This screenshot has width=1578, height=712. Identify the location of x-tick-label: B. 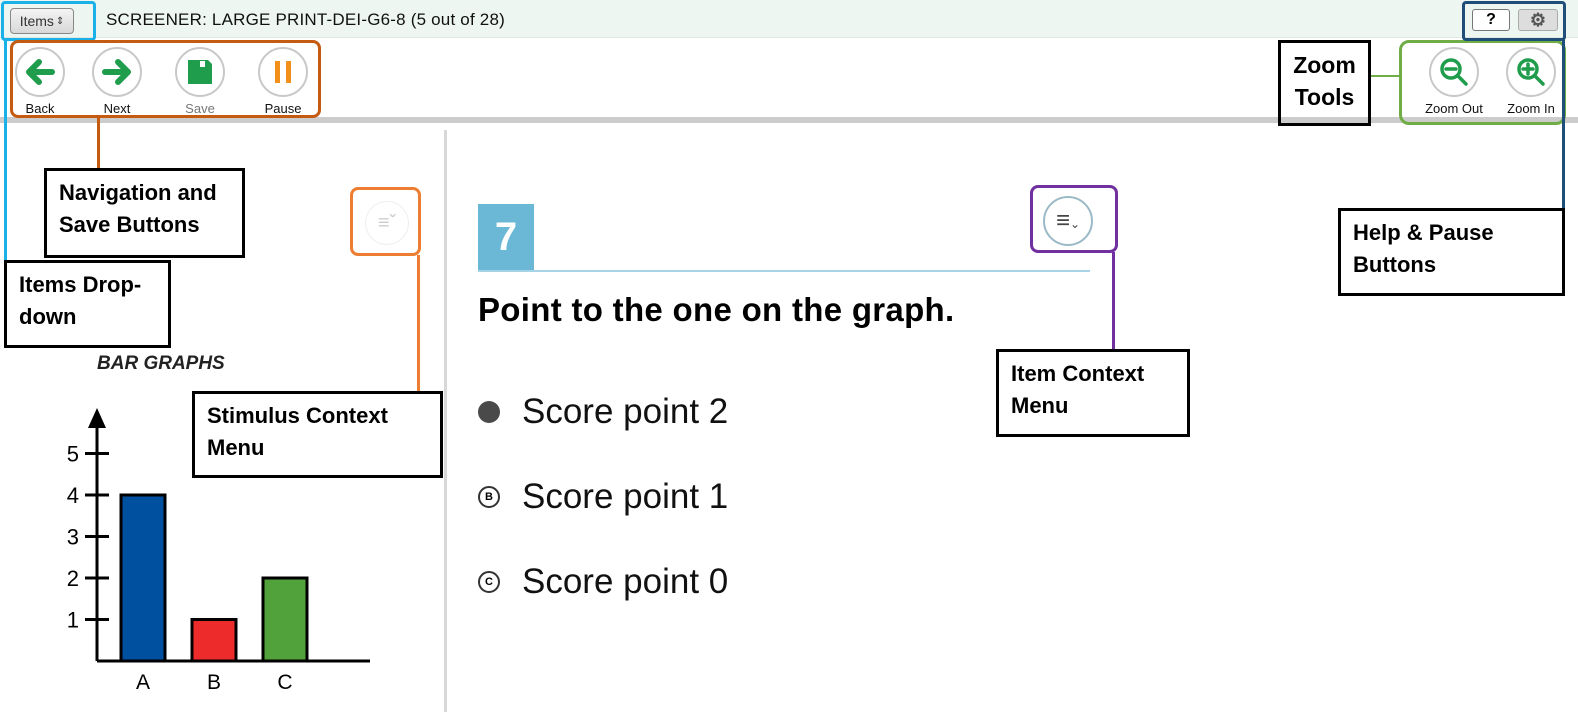
(214, 682).